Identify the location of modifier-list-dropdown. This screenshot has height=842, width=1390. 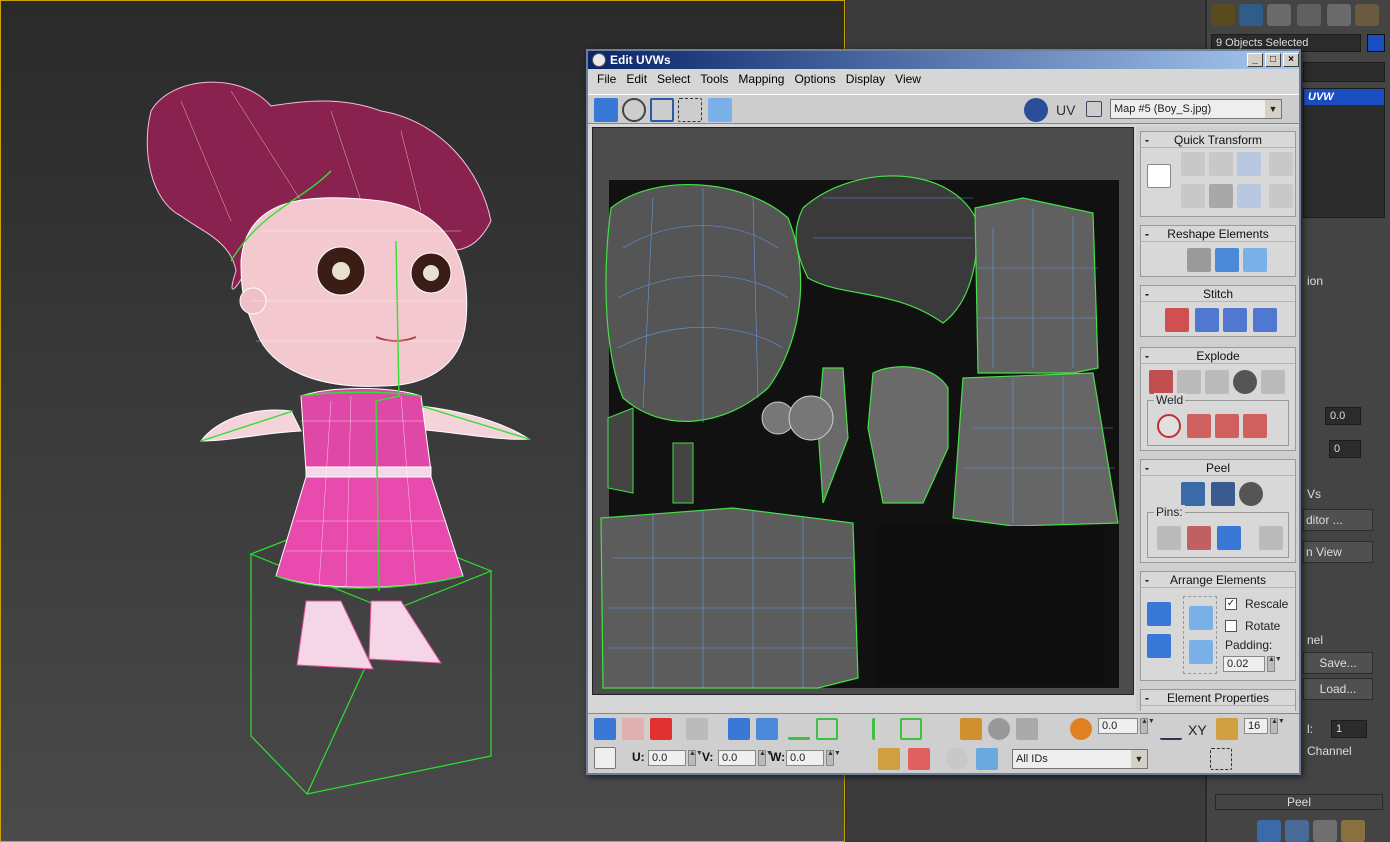
(1344, 72).